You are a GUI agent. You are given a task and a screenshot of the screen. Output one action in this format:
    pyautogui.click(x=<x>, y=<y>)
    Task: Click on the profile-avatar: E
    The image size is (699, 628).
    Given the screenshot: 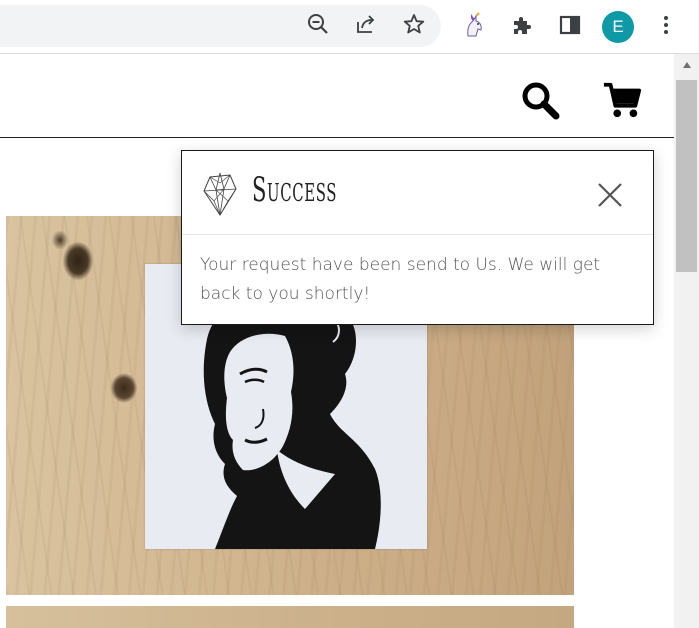 What is the action you would take?
    pyautogui.click(x=618, y=27)
    